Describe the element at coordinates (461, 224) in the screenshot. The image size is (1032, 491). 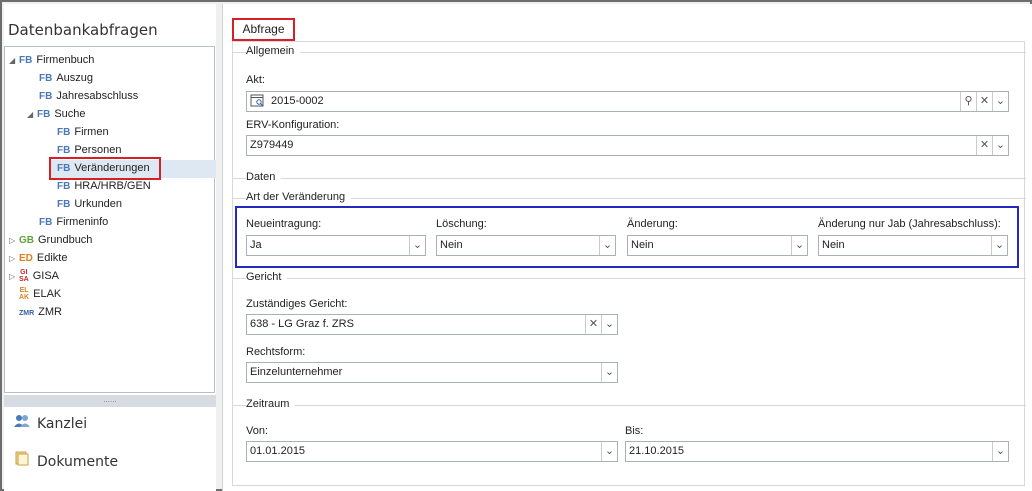
I see `loeschung-label: Löschung:` at that location.